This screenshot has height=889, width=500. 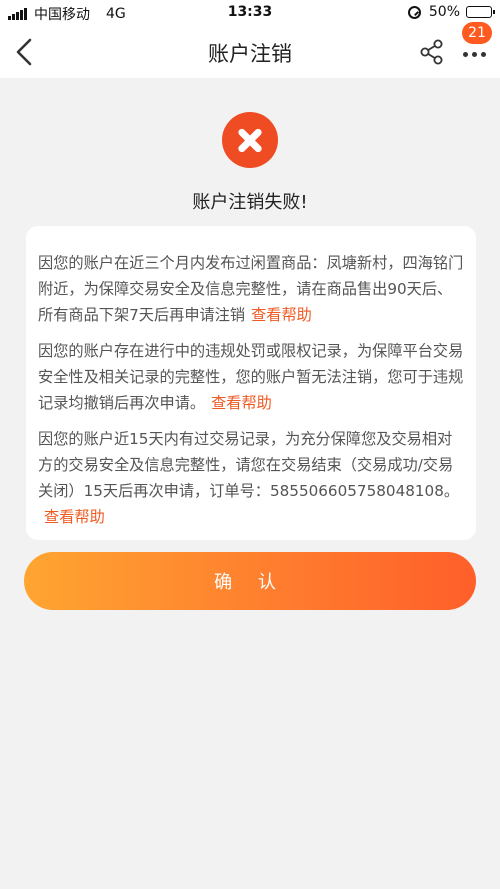 What do you see at coordinates (250, 140) in the screenshot?
I see `close-circle-icon` at bounding box center [250, 140].